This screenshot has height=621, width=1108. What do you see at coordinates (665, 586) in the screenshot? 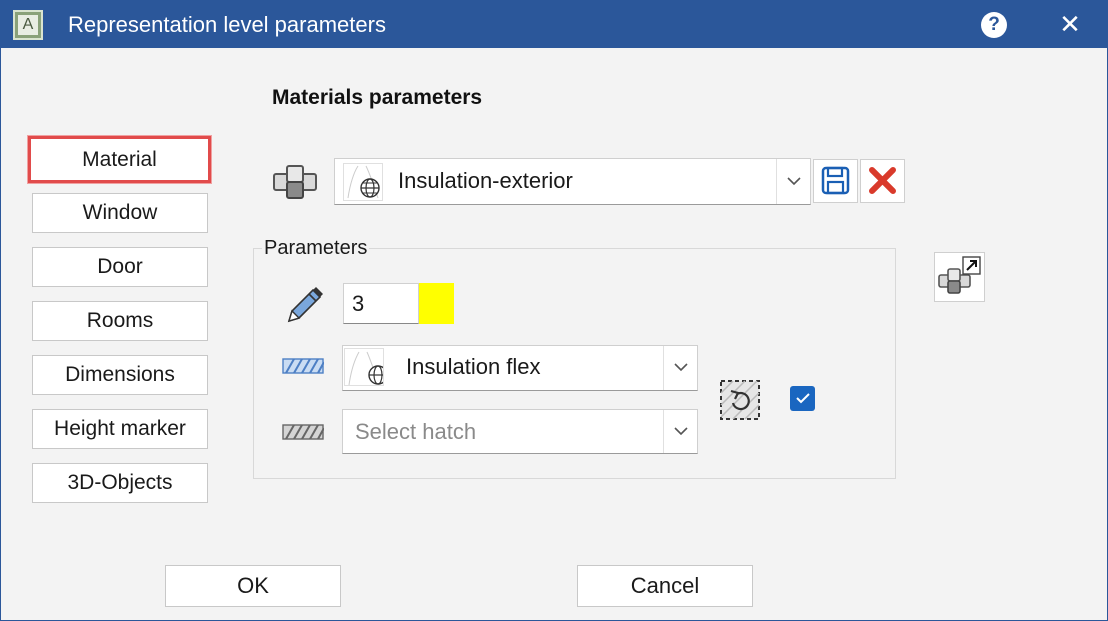
I see `cancel-button: Cancel` at bounding box center [665, 586].